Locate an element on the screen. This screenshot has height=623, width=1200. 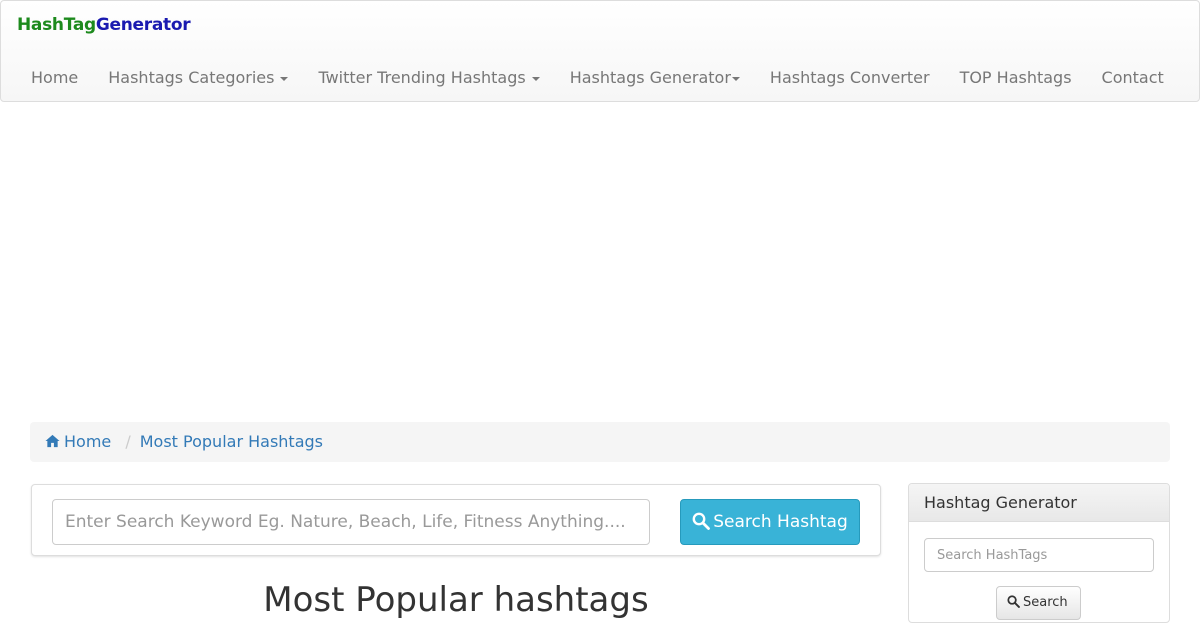
search-hashtag-button: Search Hashtag is located at coordinates (770, 522).